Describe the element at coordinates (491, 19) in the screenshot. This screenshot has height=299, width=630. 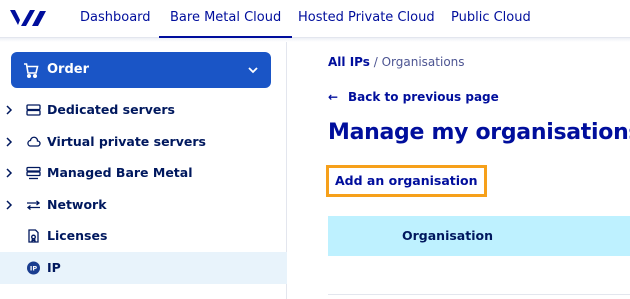
I see `nav-public-cloud: Public Cloud` at that location.